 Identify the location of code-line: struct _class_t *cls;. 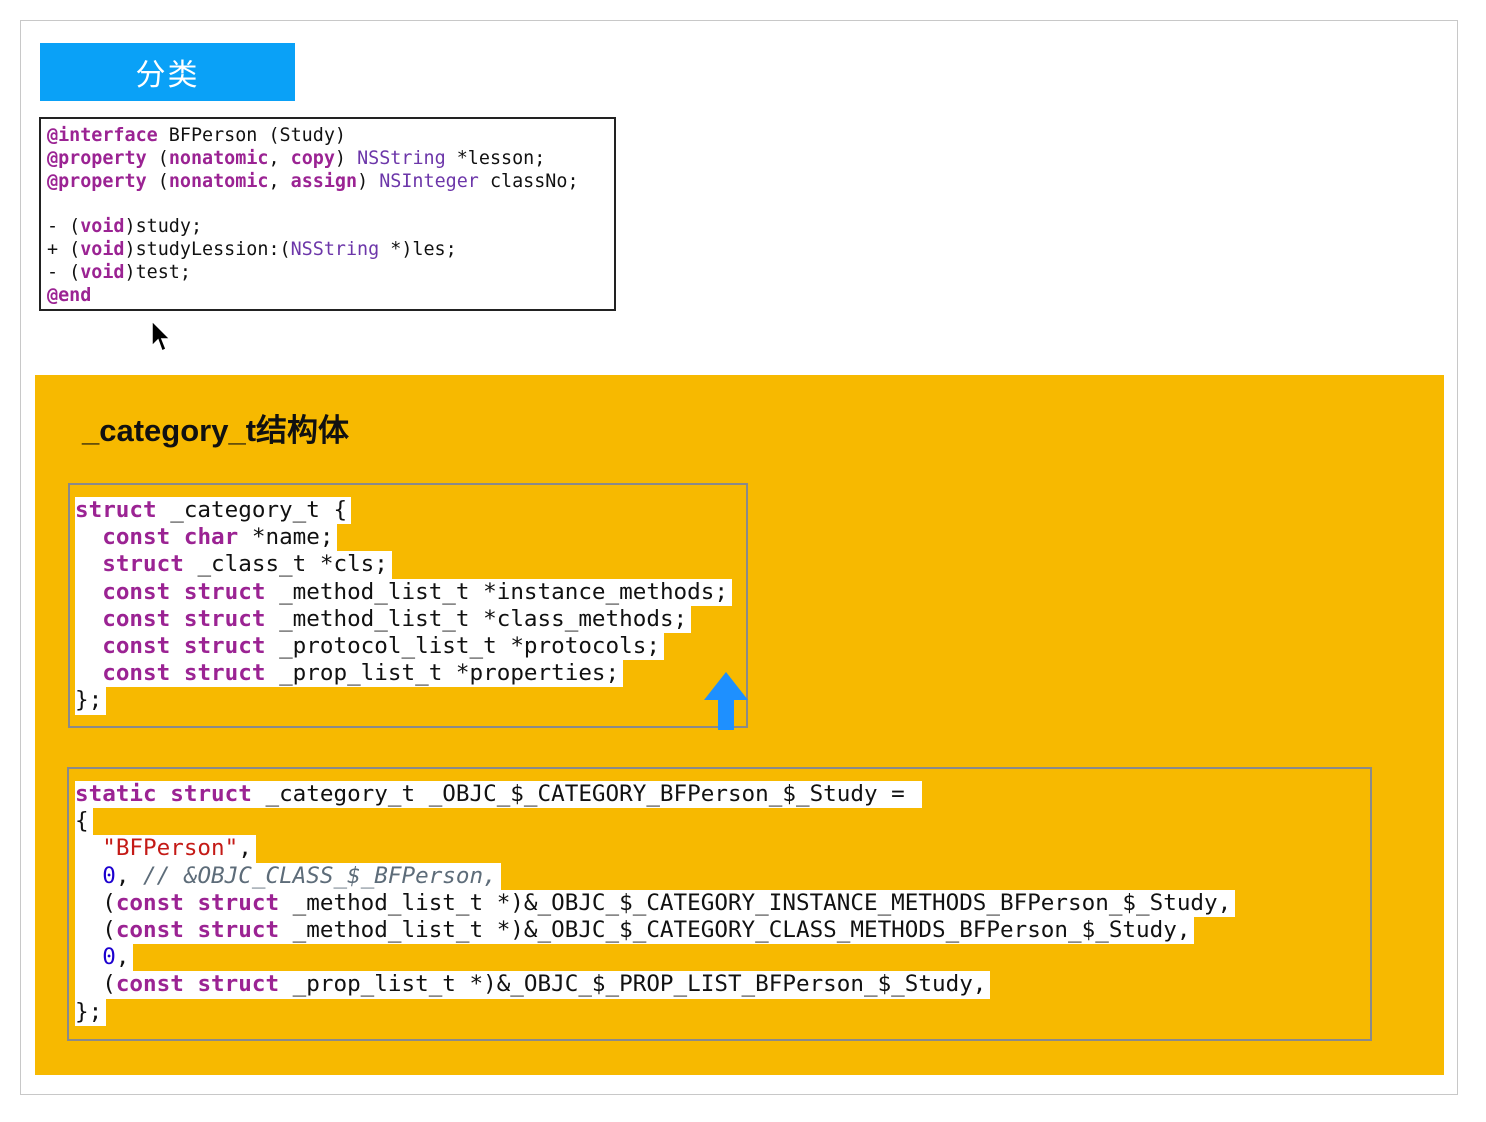
(403, 565).